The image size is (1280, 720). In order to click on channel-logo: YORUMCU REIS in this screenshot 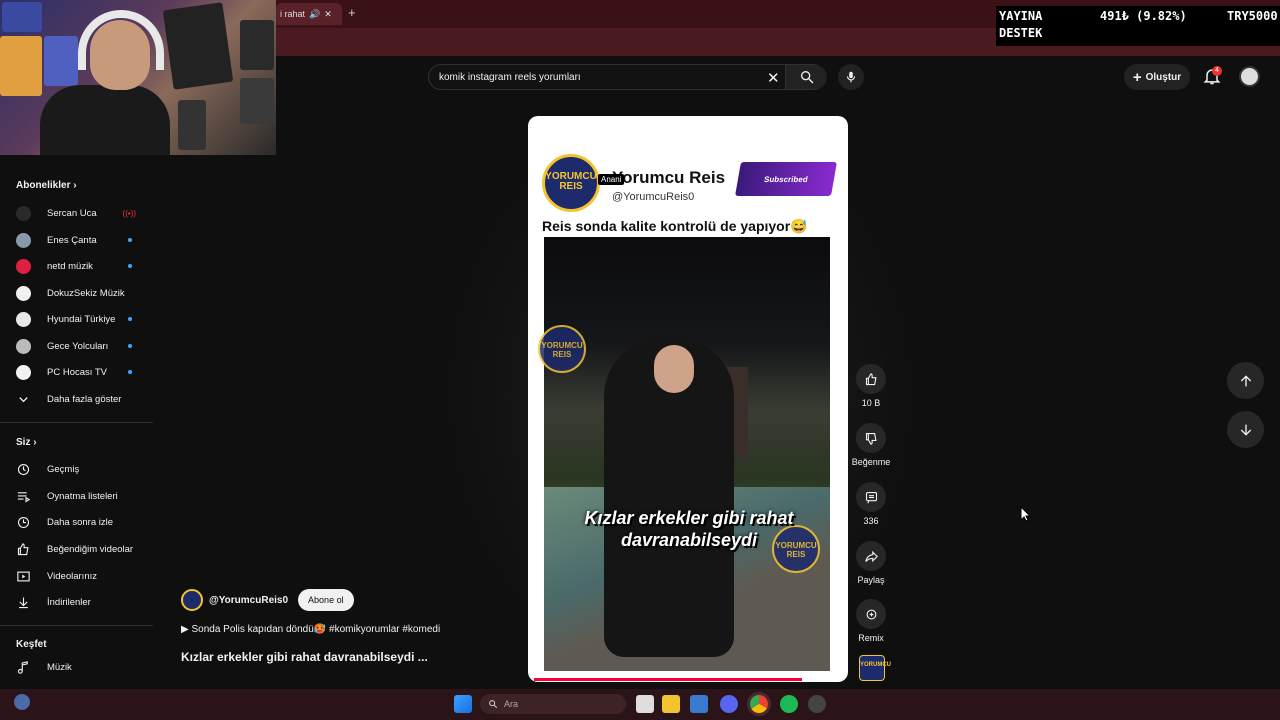, I will do `click(571, 183)`.